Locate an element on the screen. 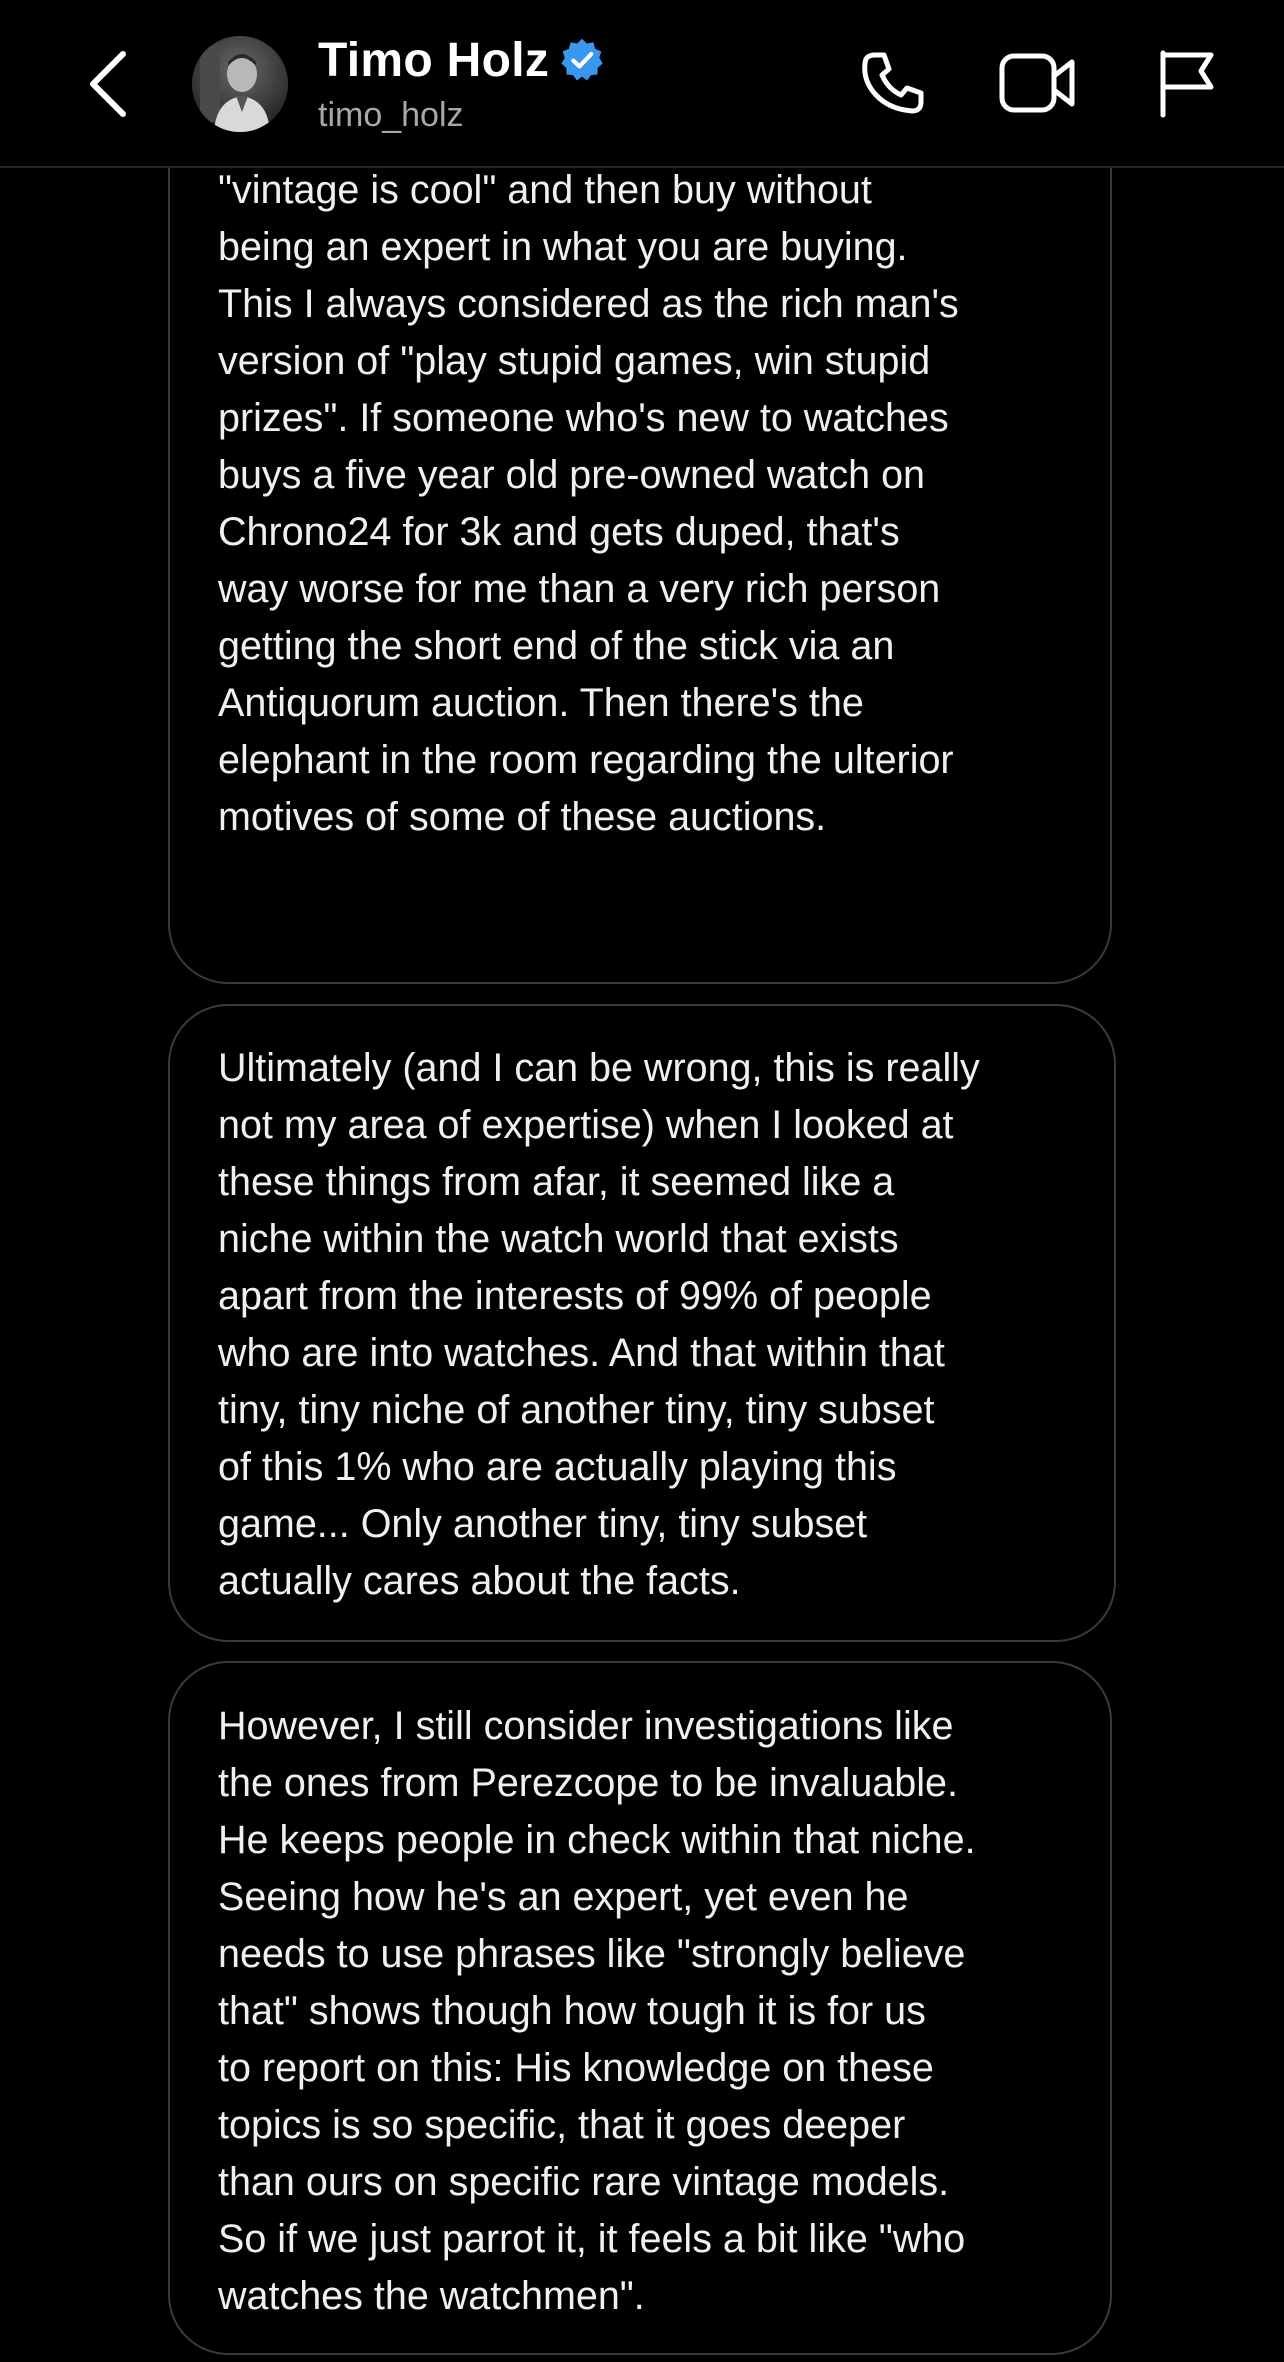 This screenshot has height=2362, width=1284. chevron-left-icon is located at coordinates (108, 84).